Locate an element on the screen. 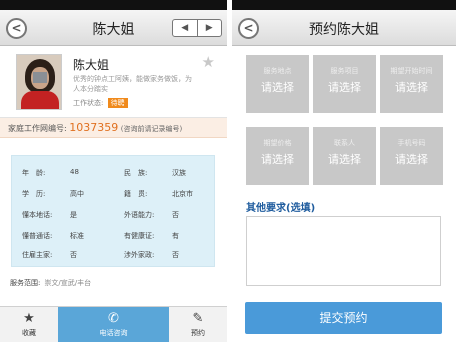  page-title: 预约陈大姐 is located at coordinates (344, 30).